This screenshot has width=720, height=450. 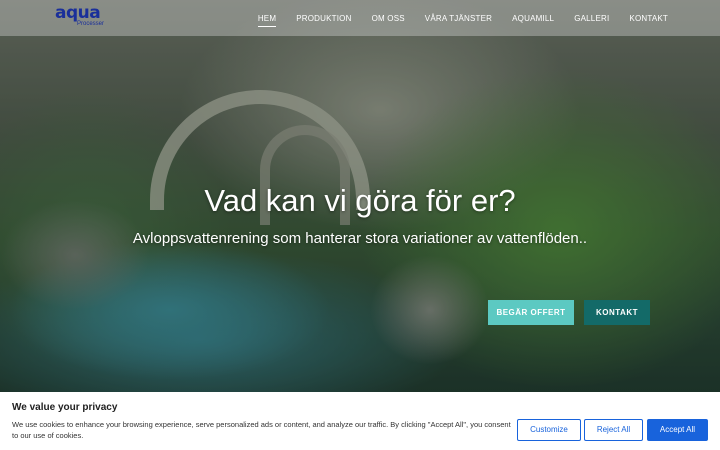 I want to click on contact-button: KONTAKT, so click(x=617, y=312).